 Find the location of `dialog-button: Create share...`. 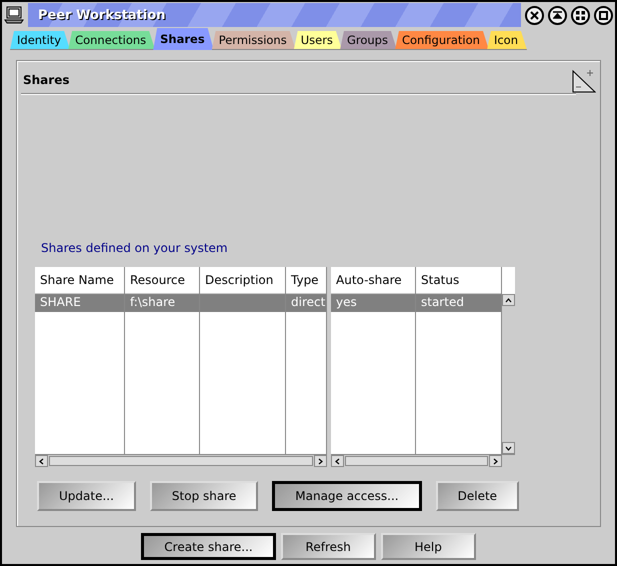

dialog-button: Create share... is located at coordinates (208, 546).